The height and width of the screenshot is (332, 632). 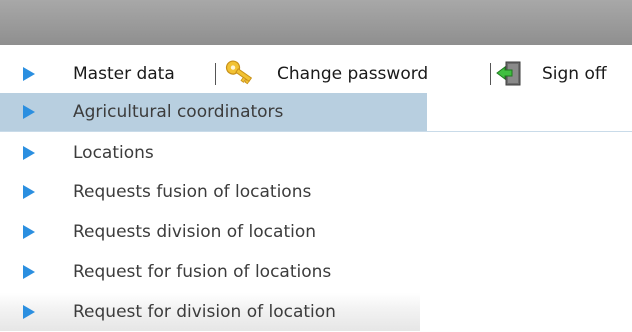 I want to click on exit-door-icon, so click(x=509, y=76).